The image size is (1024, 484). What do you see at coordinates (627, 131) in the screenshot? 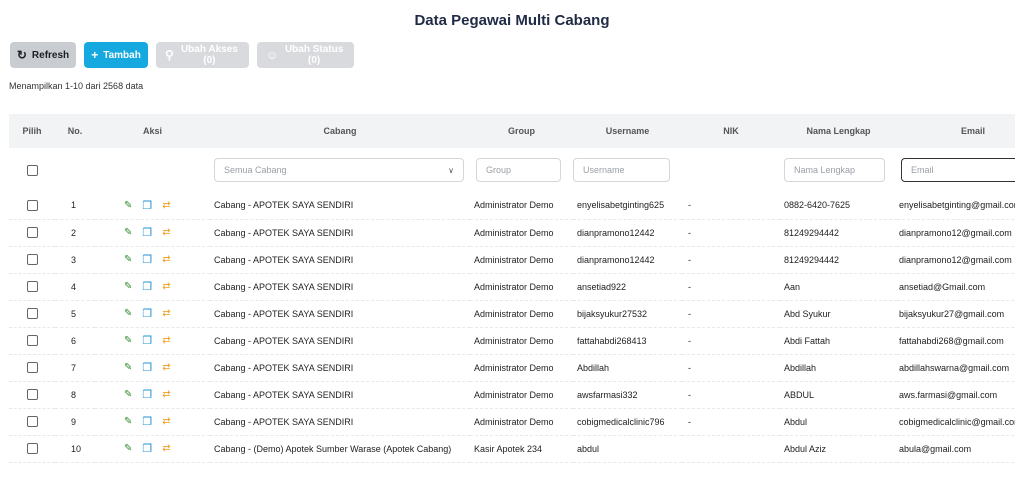
I see `header-username: Username` at bounding box center [627, 131].